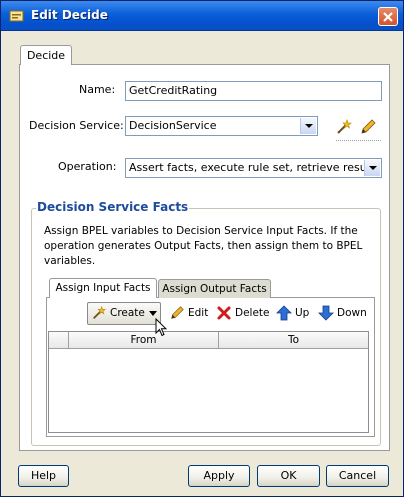  I want to click on down-button: Down, so click(342, 313).